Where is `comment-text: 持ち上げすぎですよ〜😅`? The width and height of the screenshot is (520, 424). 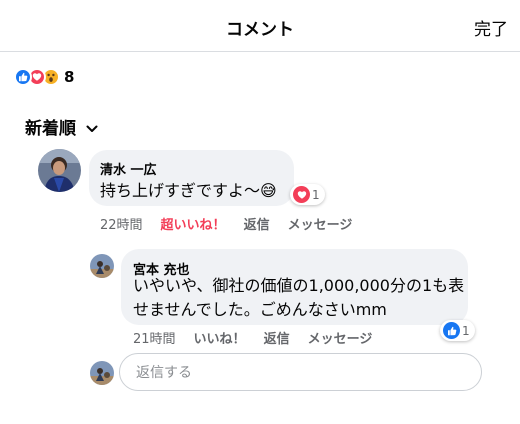 comment-text: 持ち上げすぎですよ〜😅 is located at coordinates (188, 190).